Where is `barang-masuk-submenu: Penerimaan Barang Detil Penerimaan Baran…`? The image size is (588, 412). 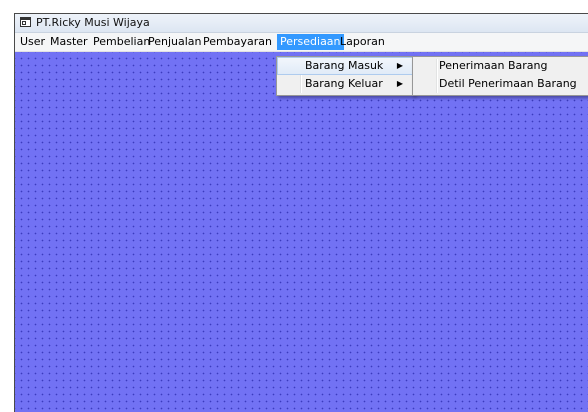 barang-masuk-submenu: Penerimaan Barang Detil Penerimaan Baran… is located at coordinates (500, 76).